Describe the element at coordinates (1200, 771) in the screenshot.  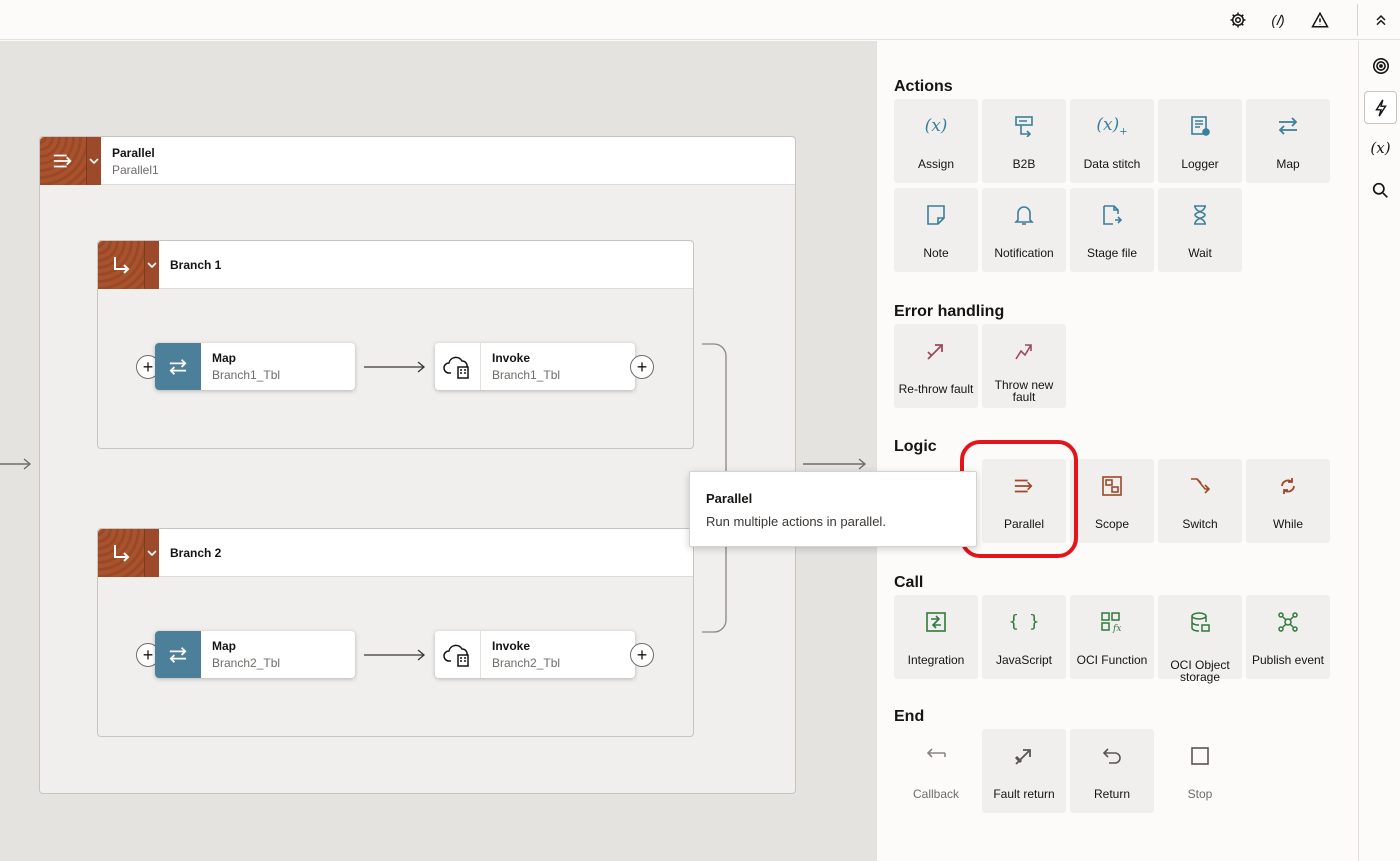
I see `palette-item-stop: Stop` at that location.